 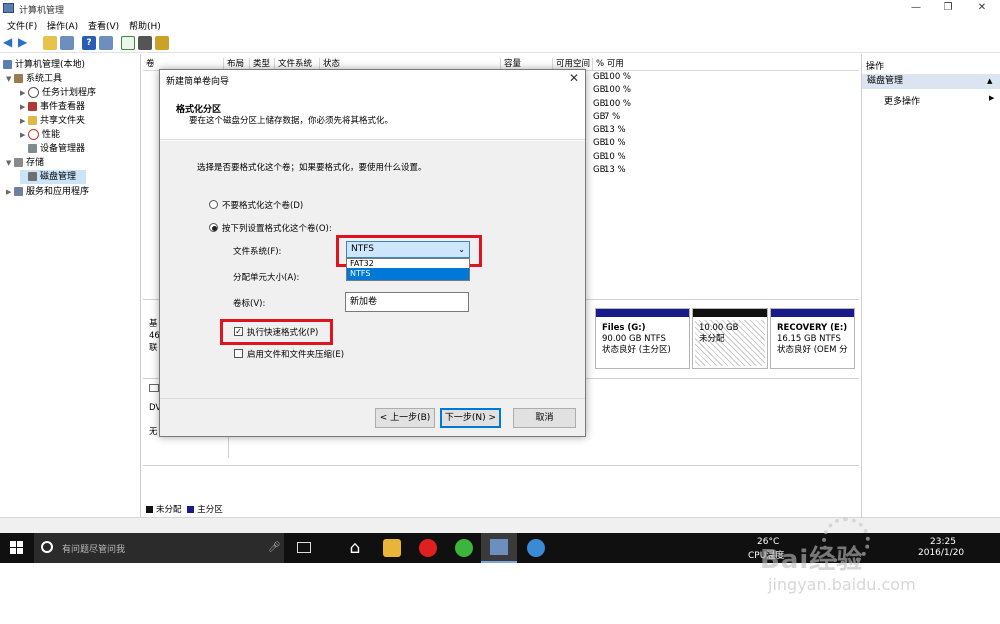 I want to click on device-manager-icon, so click(x=32, y=148).